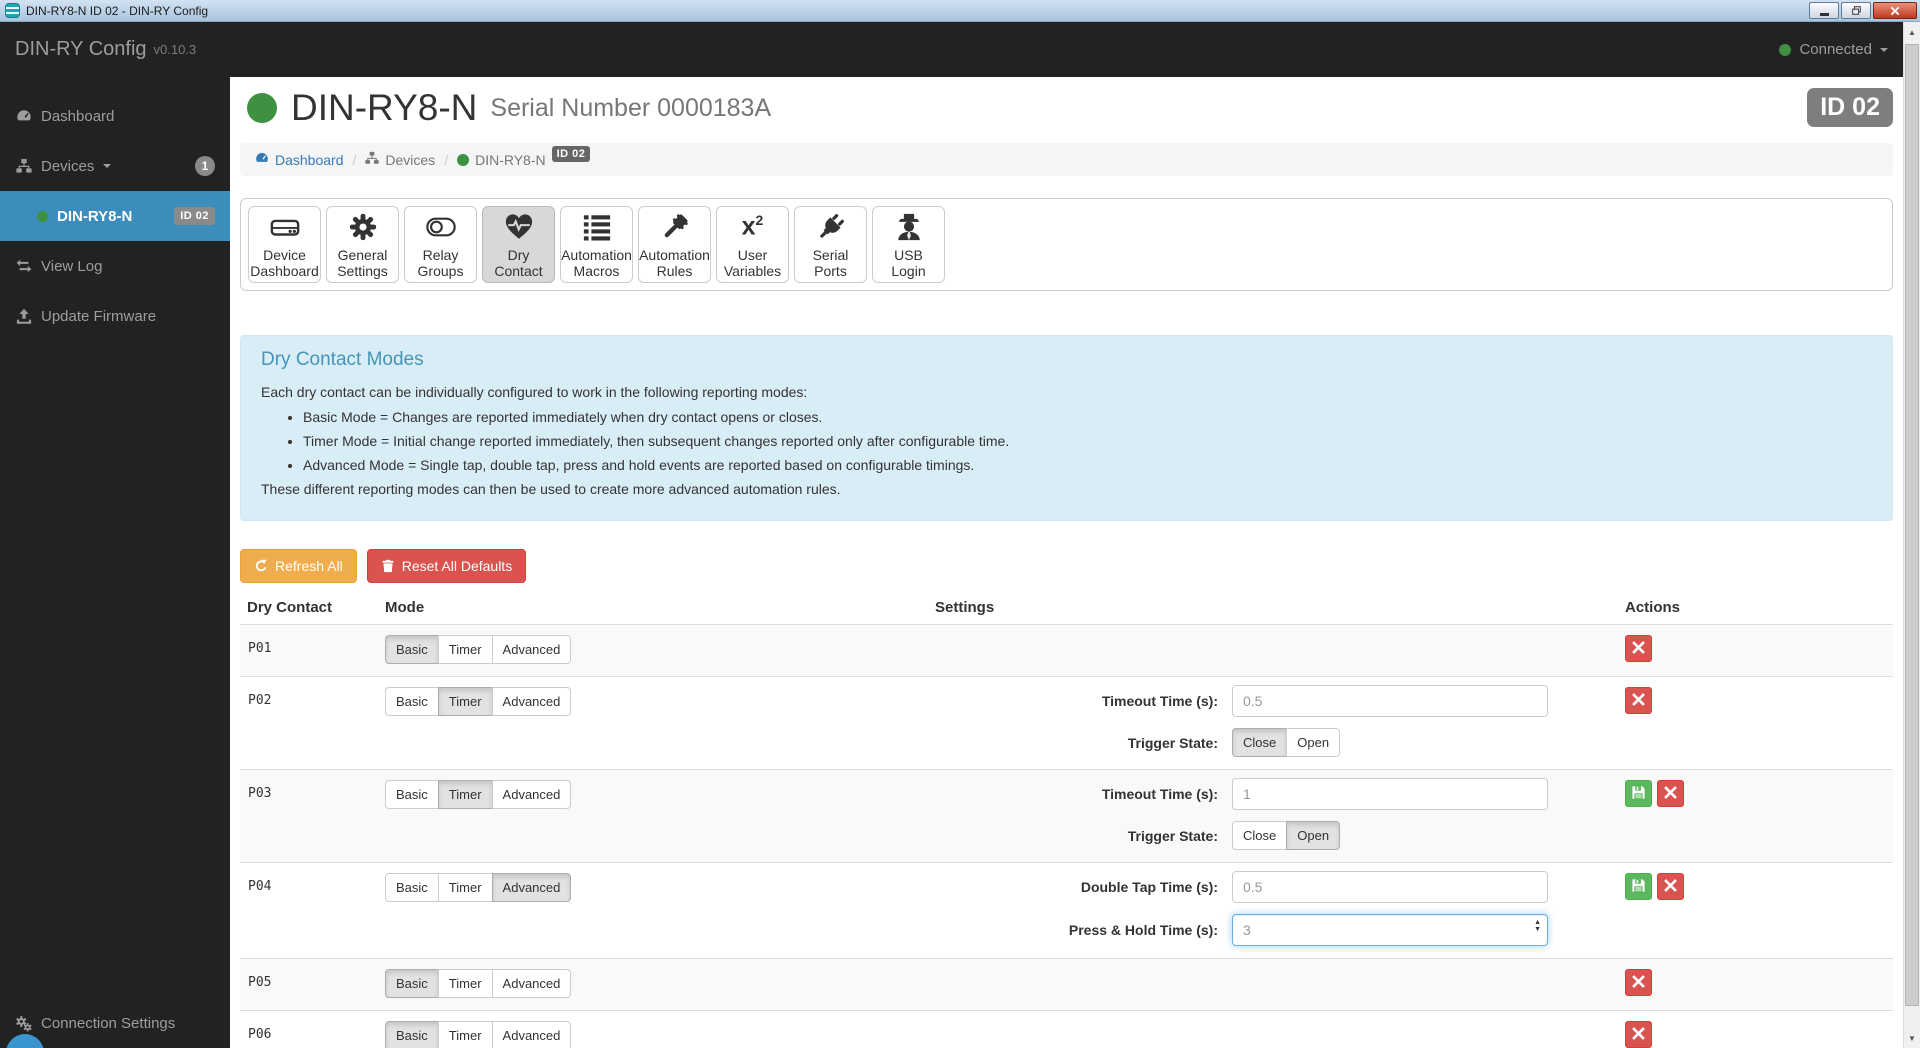  Describe the element at coordinates (1066, 609) in the screenshot. I see `table-header-row: Dry Contact Mode Settings Actions` at that location.